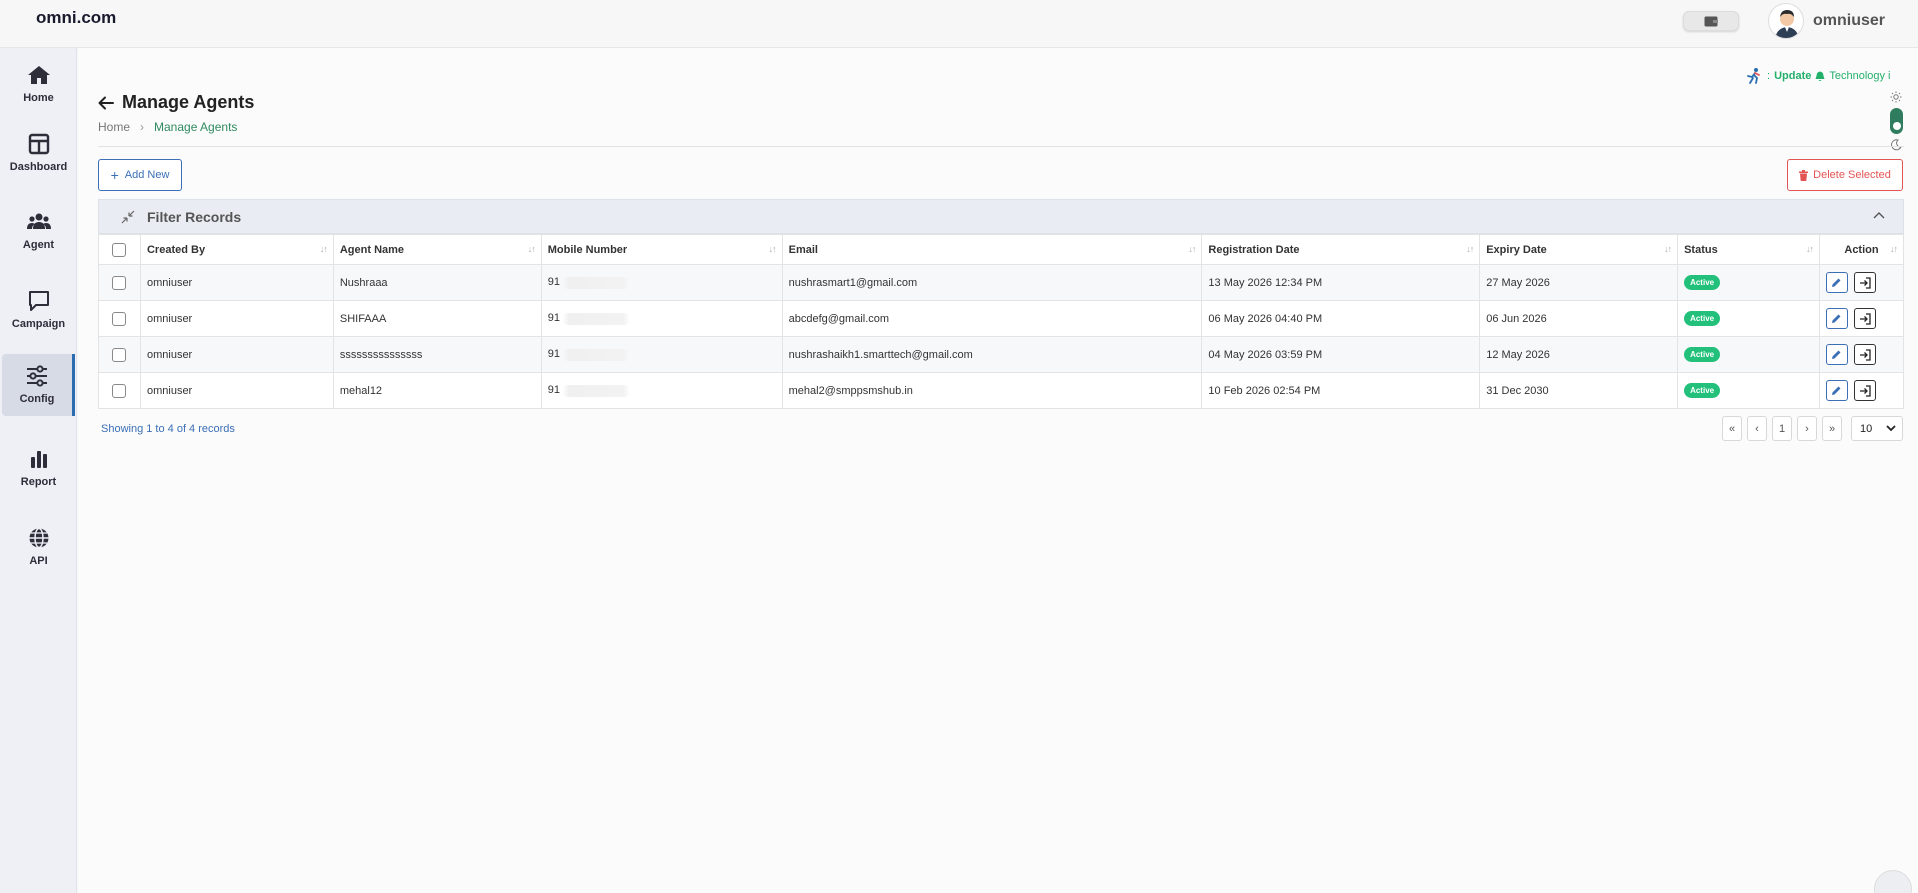  Describe the element at coordinates (661, 249) in the screenshot. I see `column-header-mobile-number: Mobile Number ↓↑` at that location.